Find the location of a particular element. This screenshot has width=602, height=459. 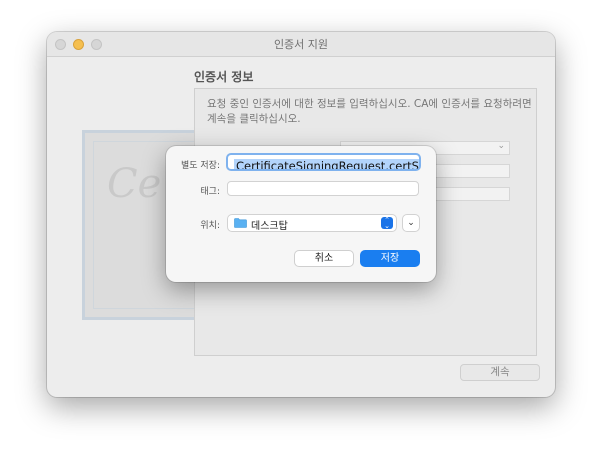

tags-input is located at coordinates (323, 188).